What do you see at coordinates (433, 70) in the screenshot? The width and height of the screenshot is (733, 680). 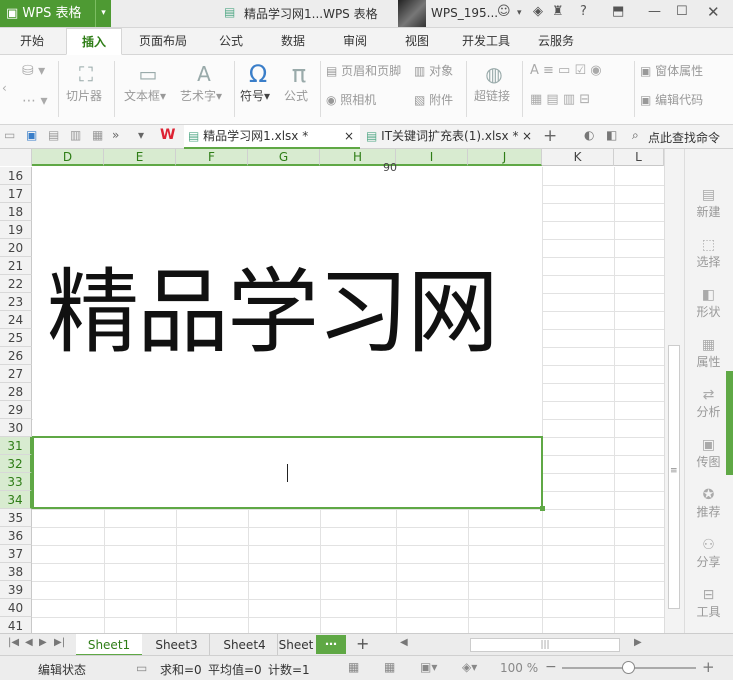 I see `object-button: ▥ 对象` at bounding box center [433, 70].